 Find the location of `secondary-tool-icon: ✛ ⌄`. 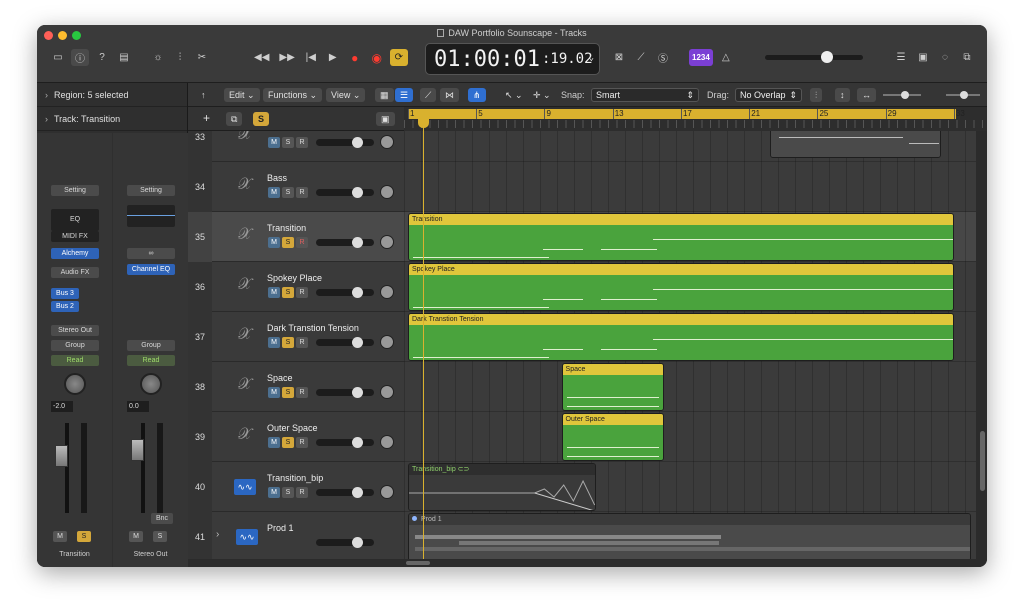

secondary-tool-icon: ✛ ⌄ is located at coordinates (542, 95).